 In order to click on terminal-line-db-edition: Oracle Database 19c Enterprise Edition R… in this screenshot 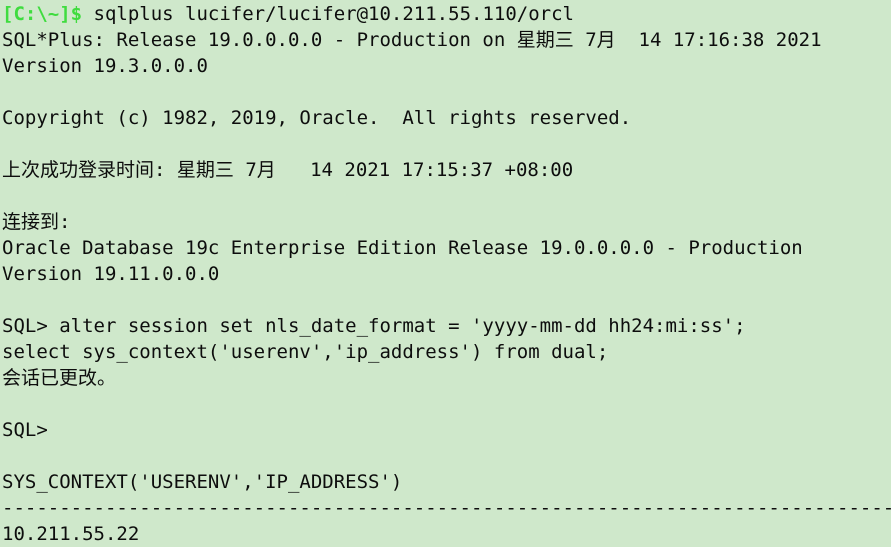, I will do `click(402, 248)`.